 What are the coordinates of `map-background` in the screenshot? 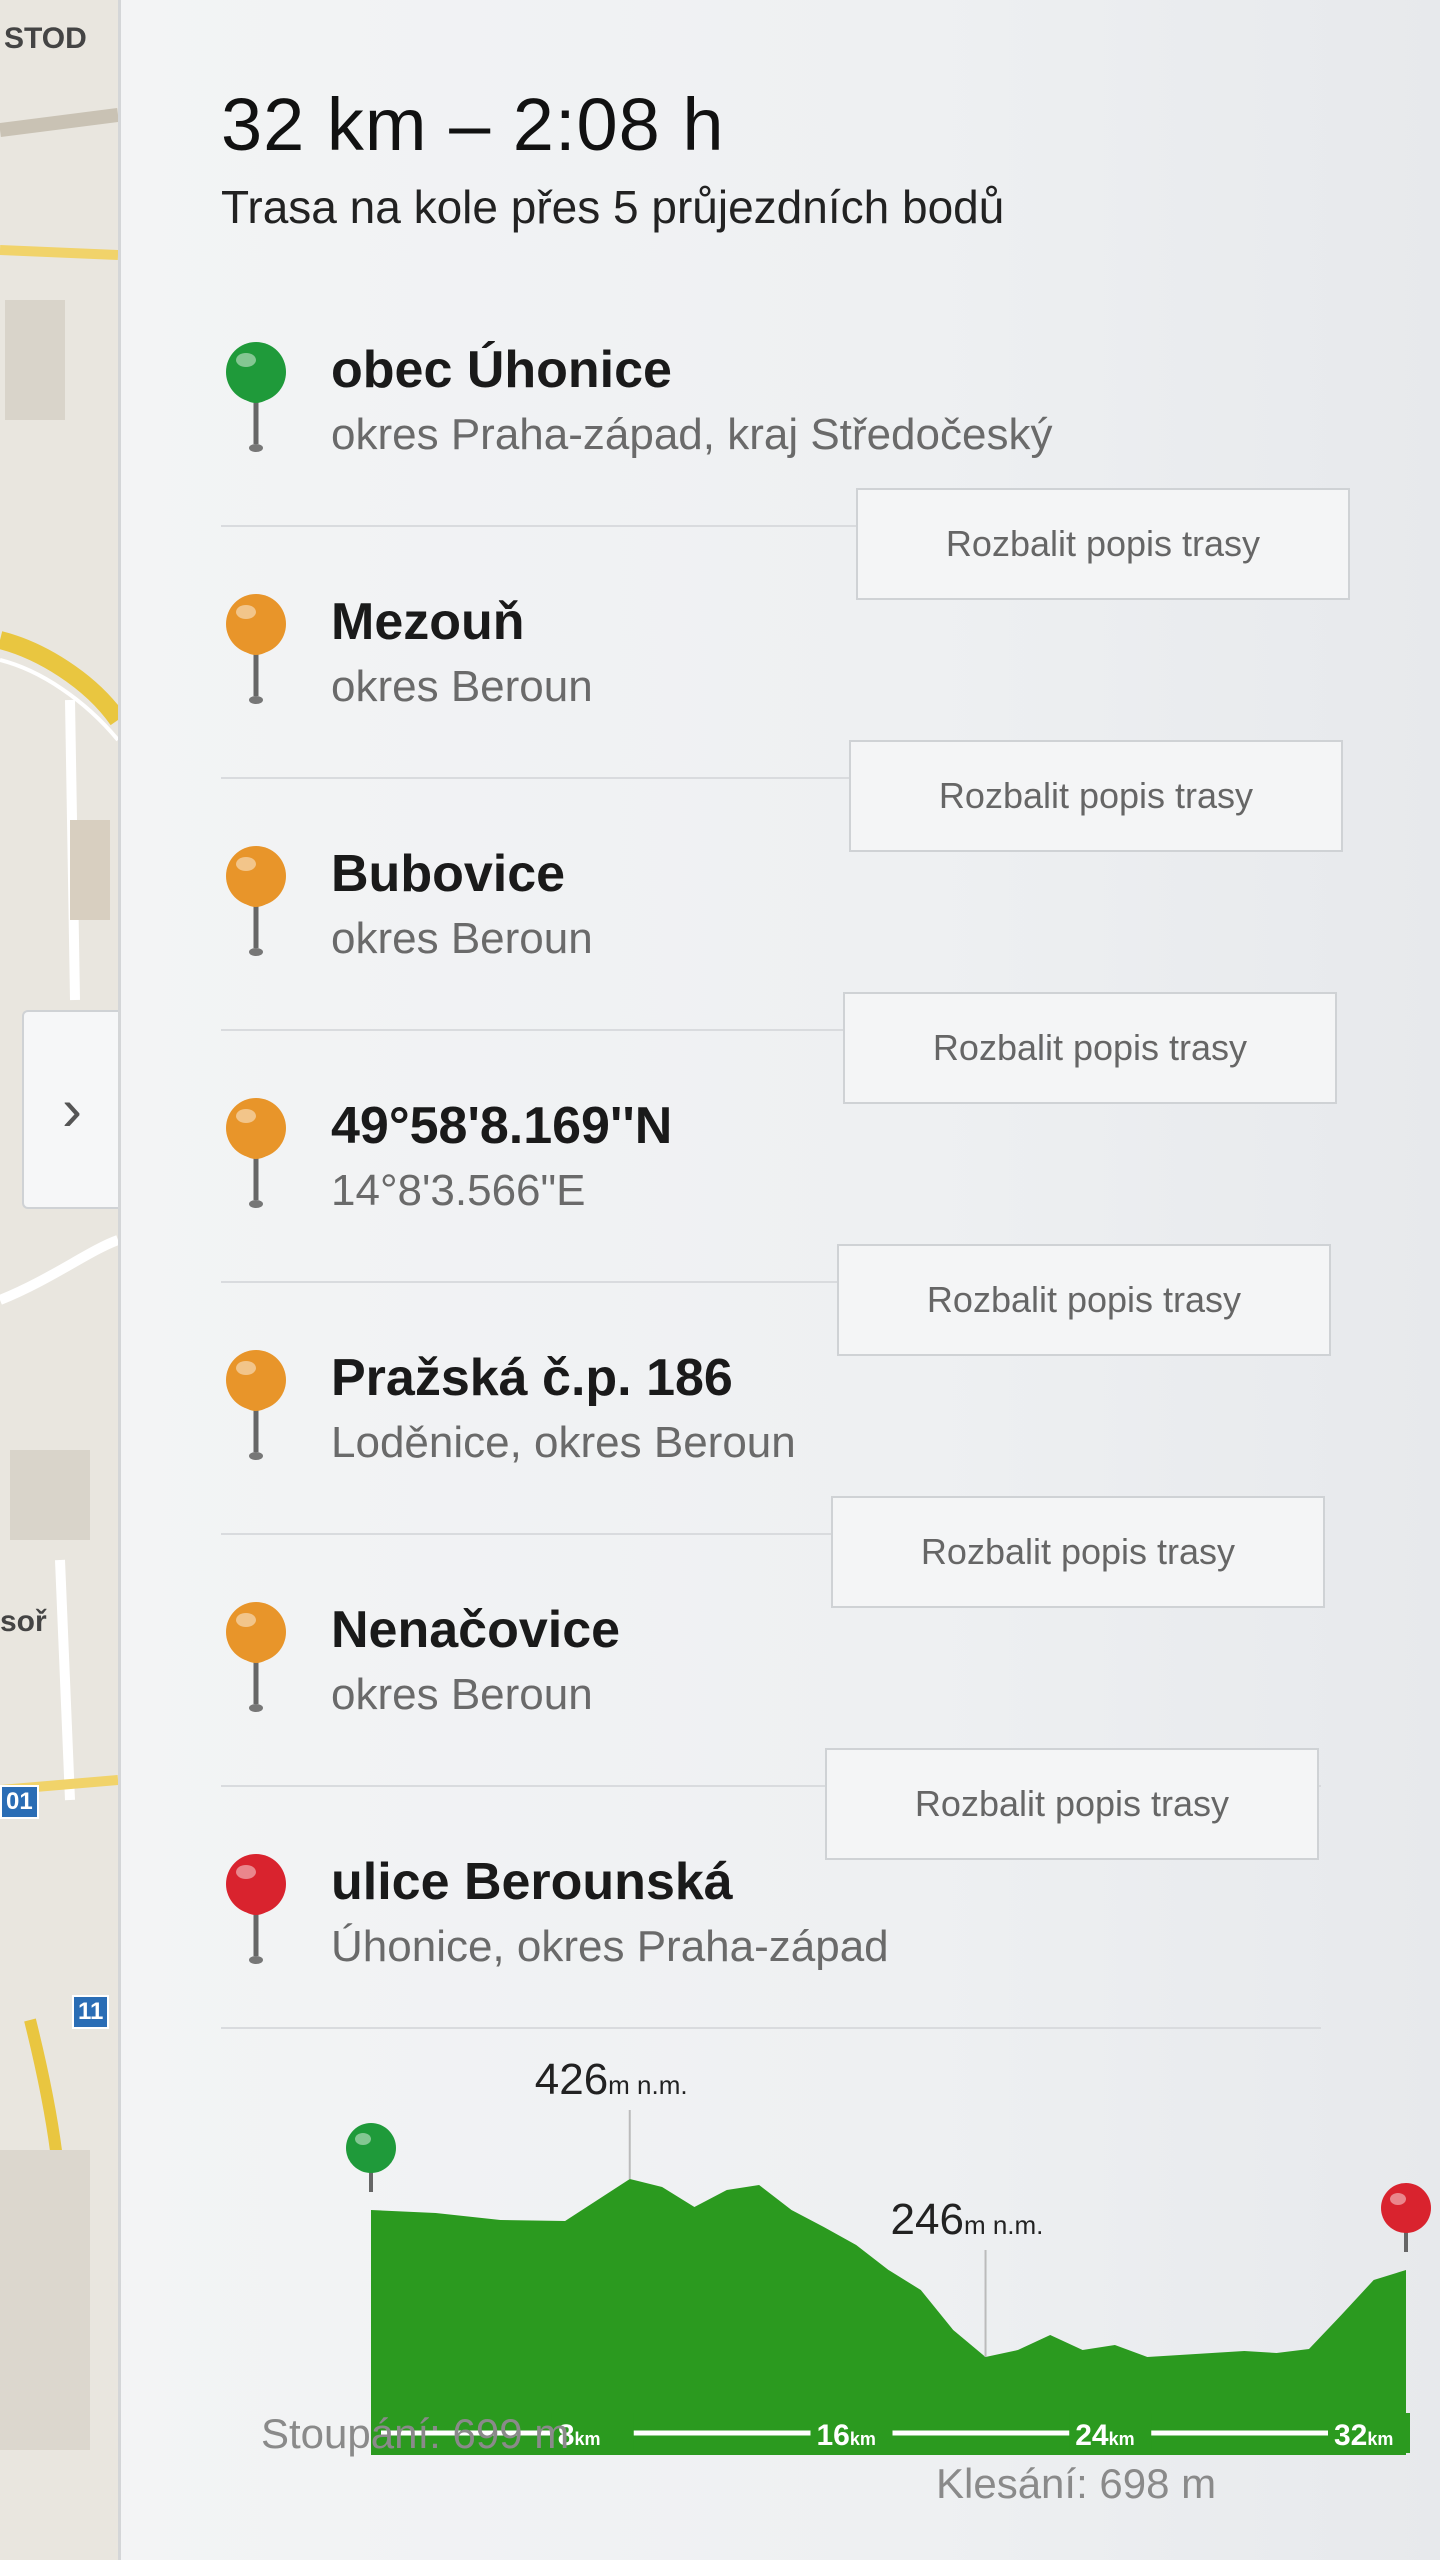 It's located at (59, 1280).